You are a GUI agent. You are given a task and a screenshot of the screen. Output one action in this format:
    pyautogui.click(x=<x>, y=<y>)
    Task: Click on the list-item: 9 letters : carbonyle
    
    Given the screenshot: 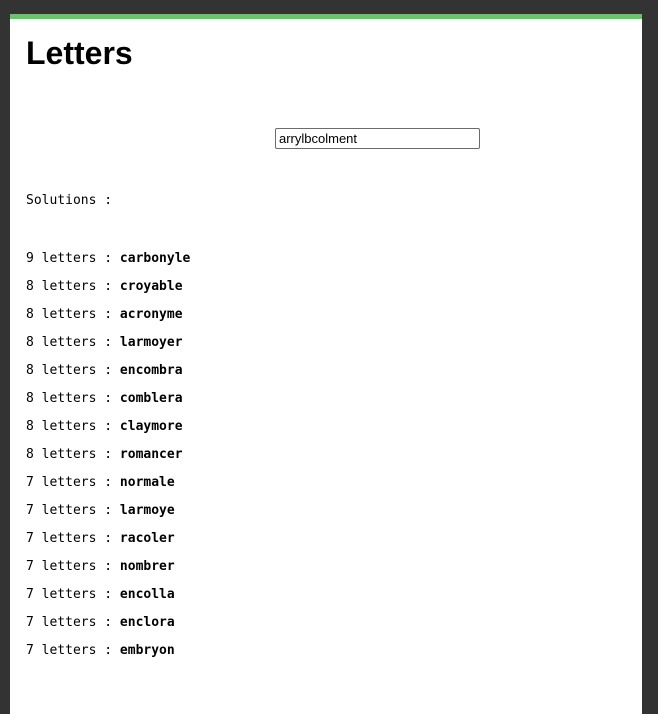 What is the action you would take?
    pyautogui.click(x=108, y=265)
    